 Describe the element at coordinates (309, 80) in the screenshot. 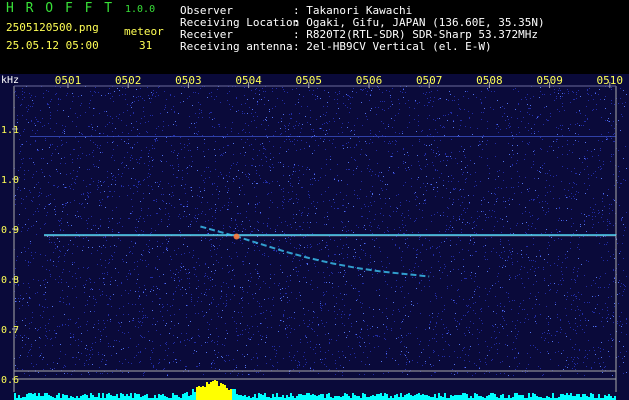

I see `x-tick-label: 0505` at that location.